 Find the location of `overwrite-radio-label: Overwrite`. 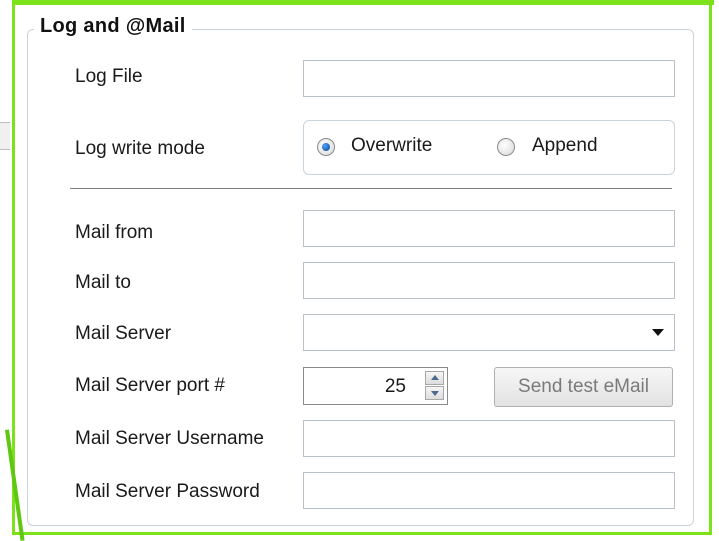

overwrite-radio-label: Overwrite is located at coordinates (391, 146).